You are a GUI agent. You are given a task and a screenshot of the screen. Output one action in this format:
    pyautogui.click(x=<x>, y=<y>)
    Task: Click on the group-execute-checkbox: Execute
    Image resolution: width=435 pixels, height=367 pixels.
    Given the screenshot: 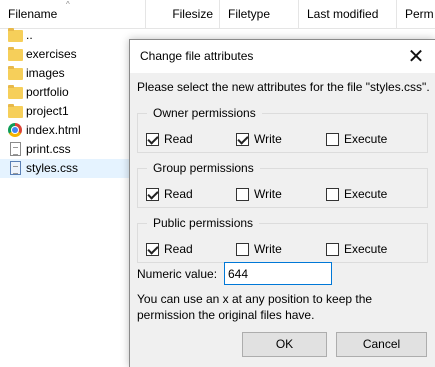 What is the action you would take?
    pyautogui.click(x=356, y=194)
    